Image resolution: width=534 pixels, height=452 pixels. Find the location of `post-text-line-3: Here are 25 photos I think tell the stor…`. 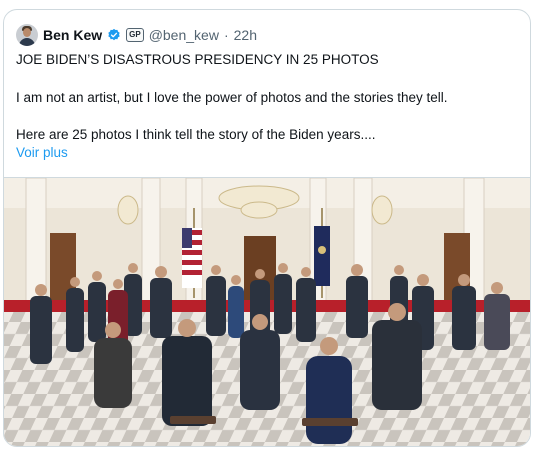

post-text-line-3: Here are 25 photos I think tell the stor… is located at coordinates (196, 134).